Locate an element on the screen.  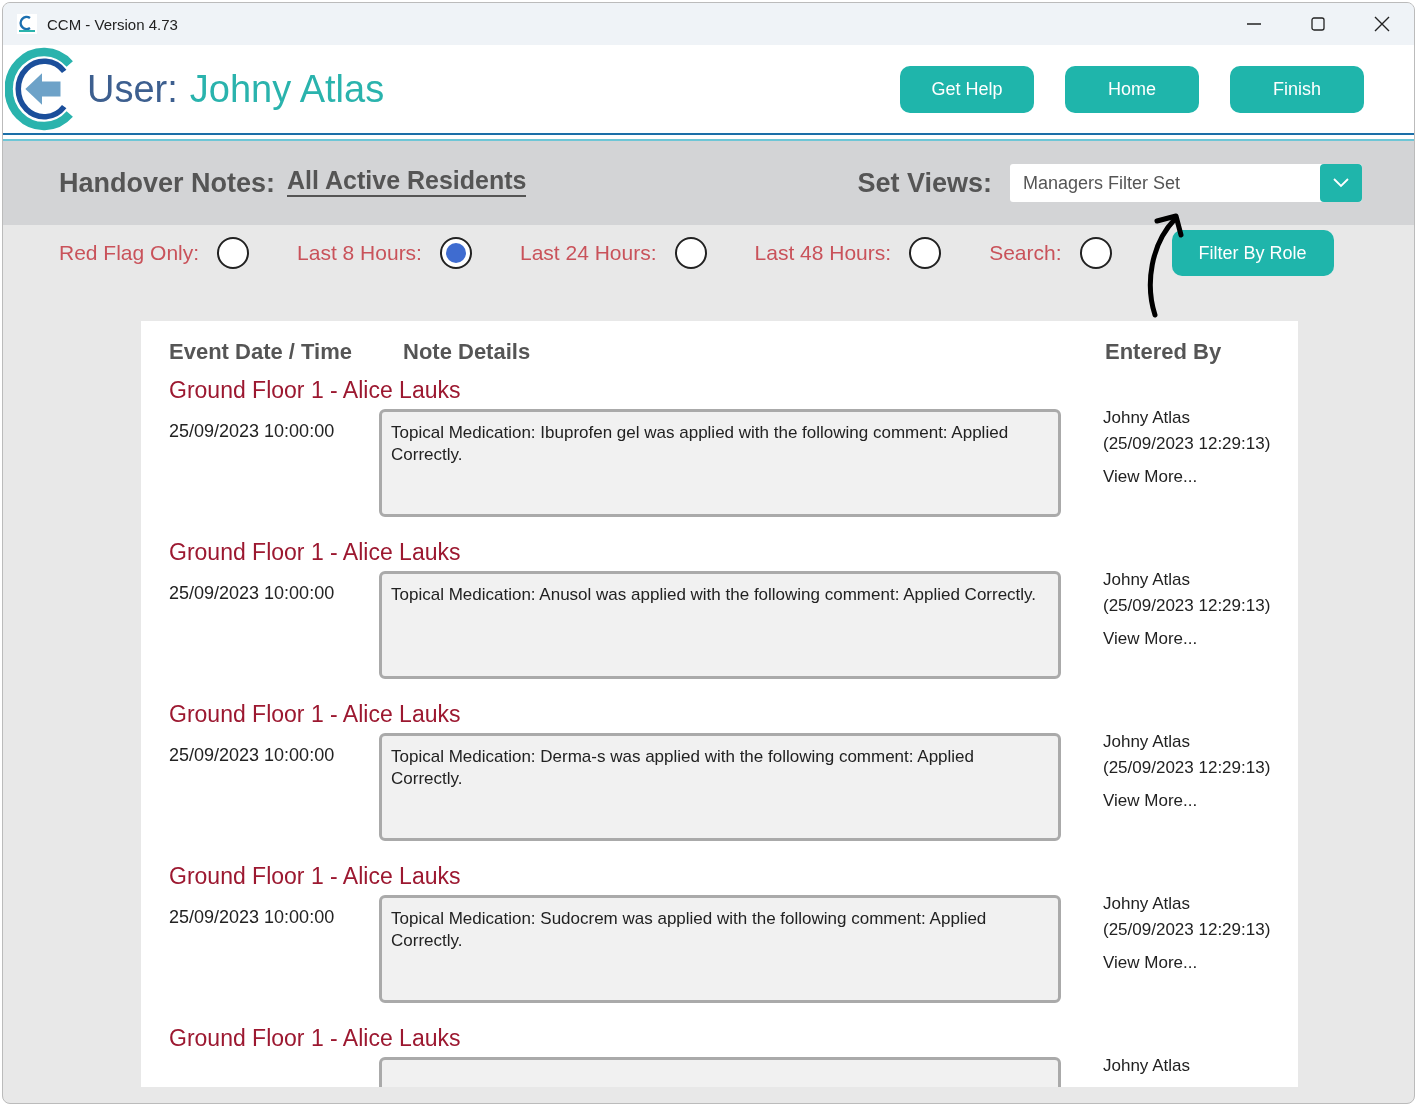
user-label: User: is located at coordinates (132, 89).